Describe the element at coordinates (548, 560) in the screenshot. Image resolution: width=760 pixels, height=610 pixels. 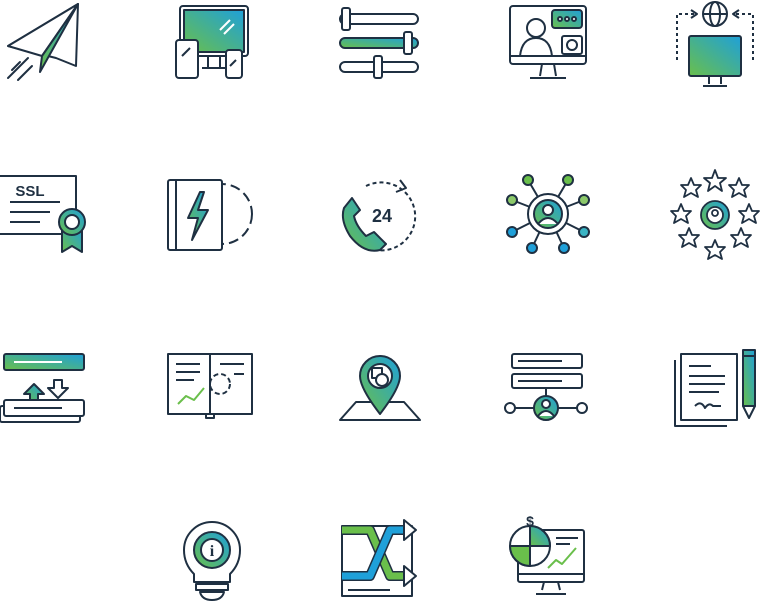
I see `monitor-analytics-icon: $` at that location.